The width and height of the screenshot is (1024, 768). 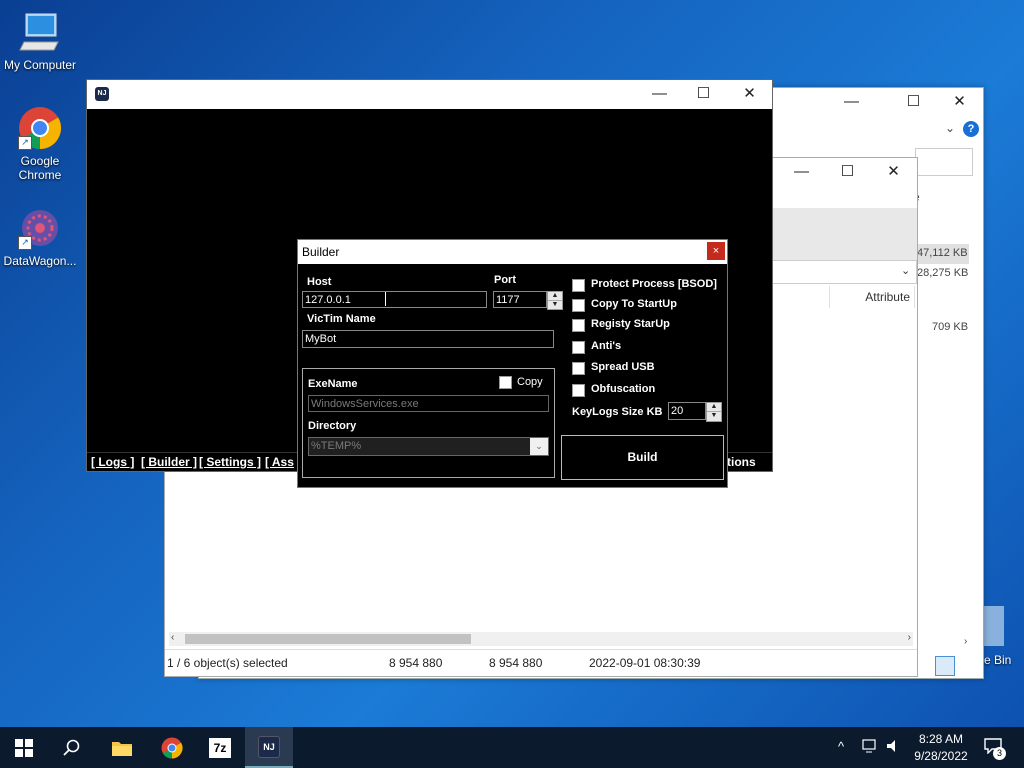 I want to click on 7zip-taskbar-button: 7z, so click(x=220, y=747).